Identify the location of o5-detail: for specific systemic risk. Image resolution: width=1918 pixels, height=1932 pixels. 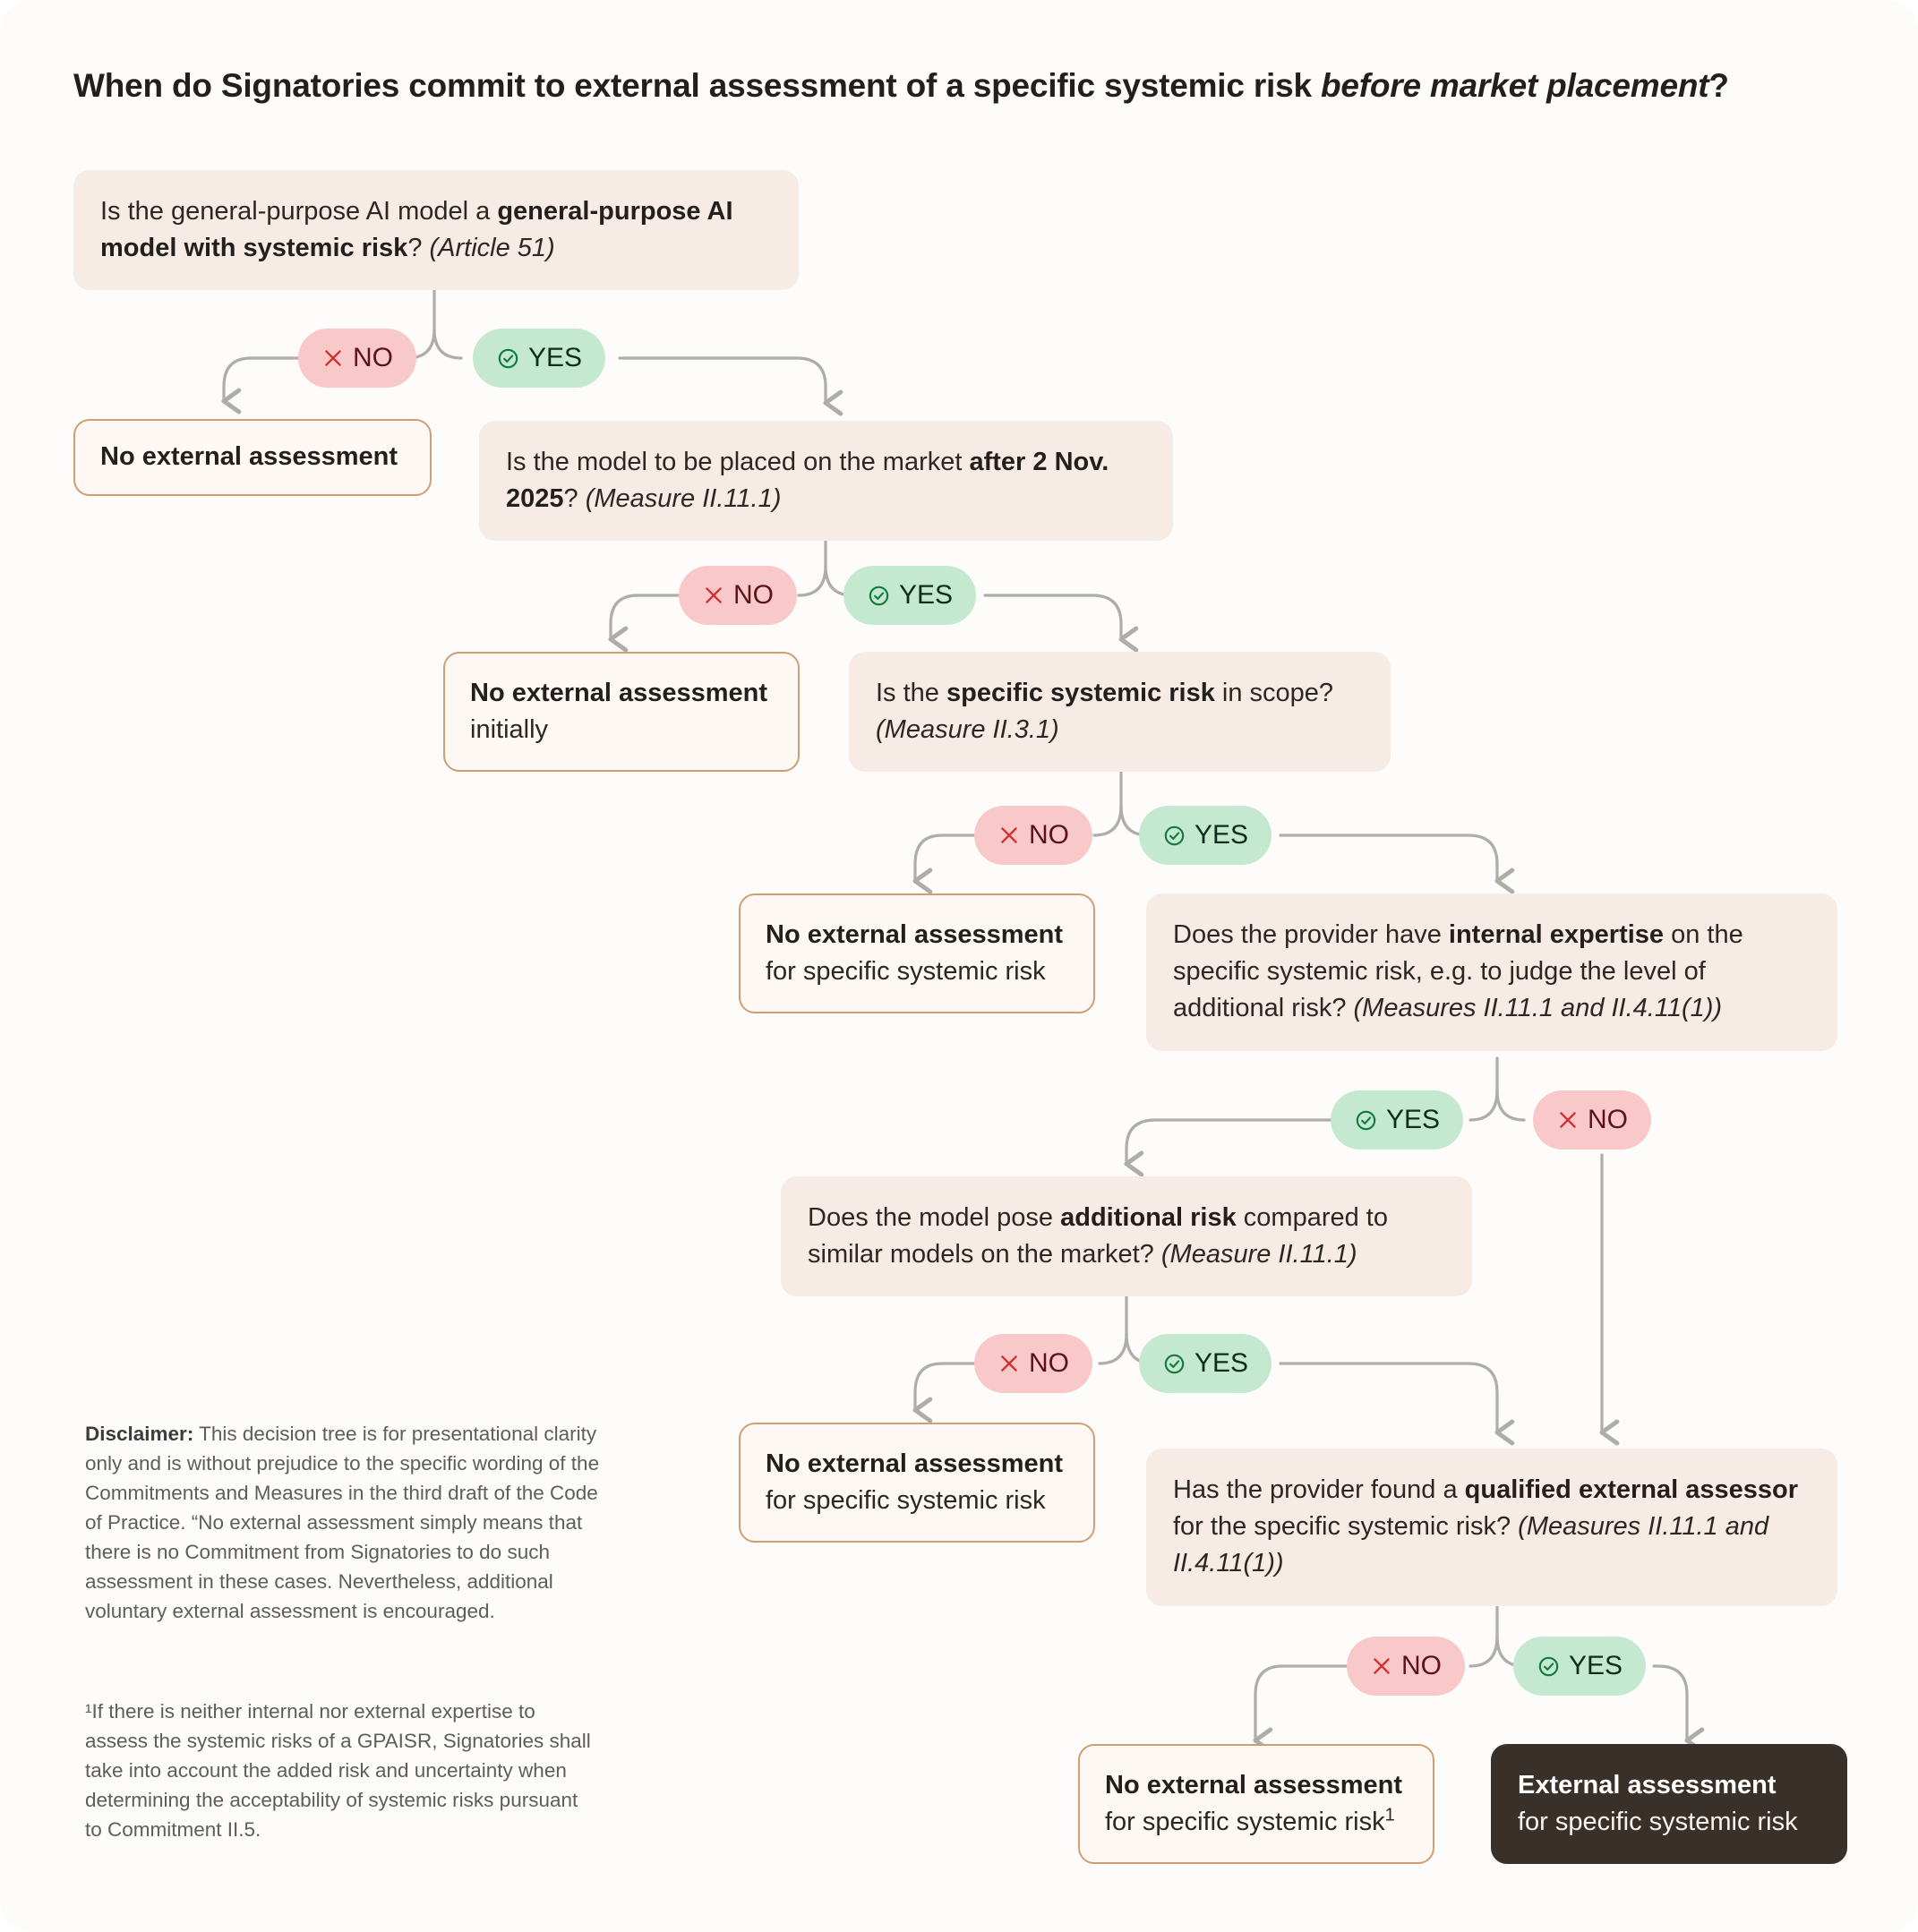
(1245, 1822).